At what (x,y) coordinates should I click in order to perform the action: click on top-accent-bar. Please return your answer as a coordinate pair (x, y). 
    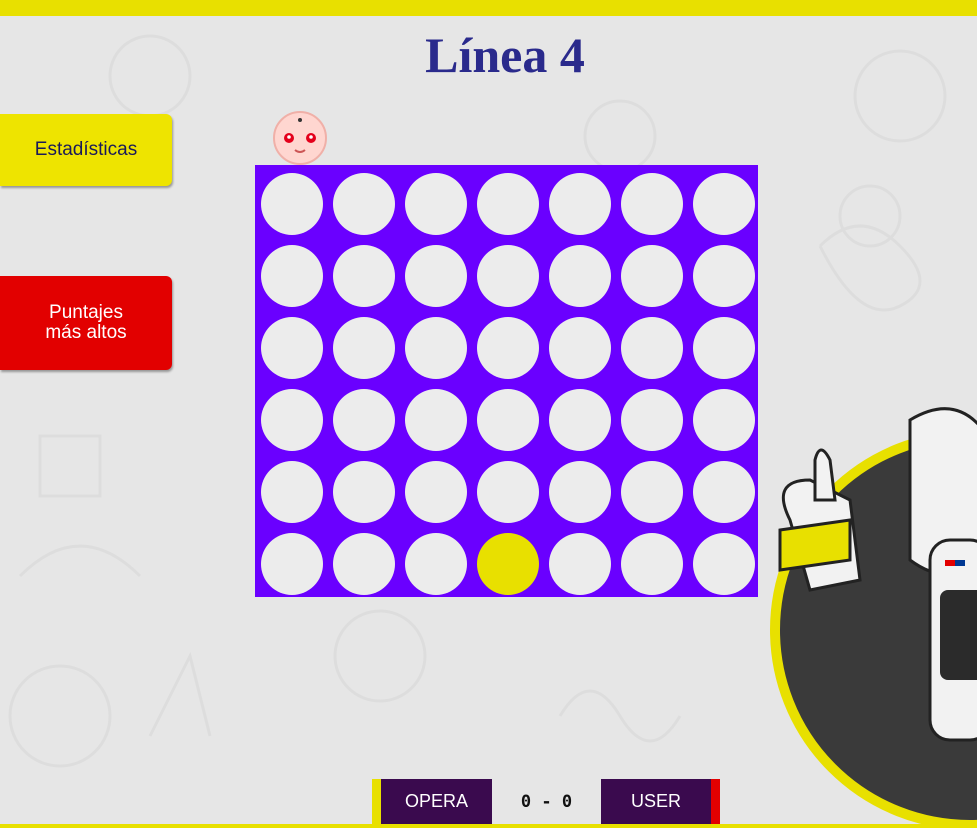
    Looking at the image, I should click on (488, 8).